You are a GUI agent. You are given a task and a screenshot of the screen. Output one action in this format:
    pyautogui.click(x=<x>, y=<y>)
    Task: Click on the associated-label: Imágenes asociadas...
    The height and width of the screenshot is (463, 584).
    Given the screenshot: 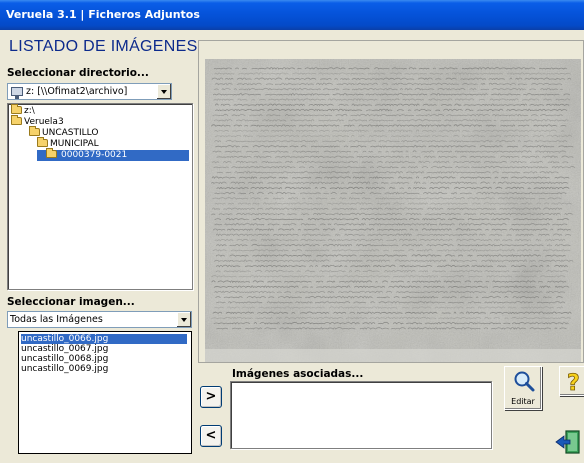 What is the action you would take?
    pyautogui.click(x=298, y=374)
    